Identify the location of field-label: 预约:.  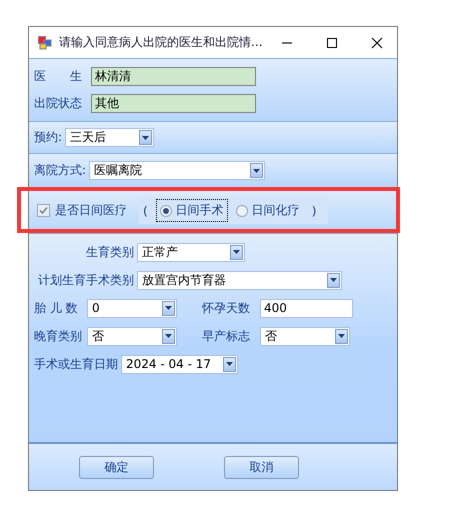
(48, 137).